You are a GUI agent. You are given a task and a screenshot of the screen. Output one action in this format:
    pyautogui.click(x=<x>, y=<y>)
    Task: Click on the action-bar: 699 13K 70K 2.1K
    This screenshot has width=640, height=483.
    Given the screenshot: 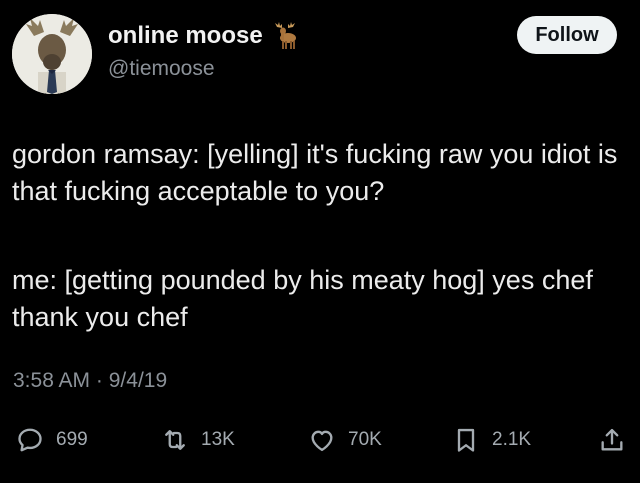 What is the action you would take?
    pyautogui.click(x=320, y=440)
    